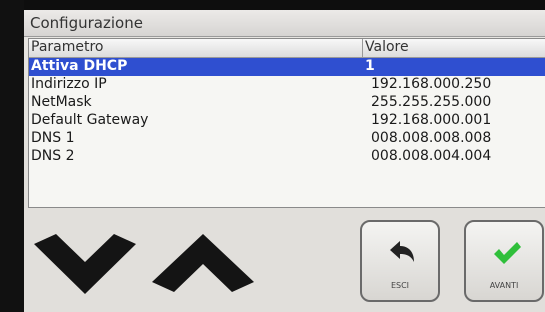 The width and height of the screenshot is (545, 312). What do you see at coordinates (431, 120) in the screenshot?
I see `cell-value: 192.168.000.001` at bounding box center [431, 120].